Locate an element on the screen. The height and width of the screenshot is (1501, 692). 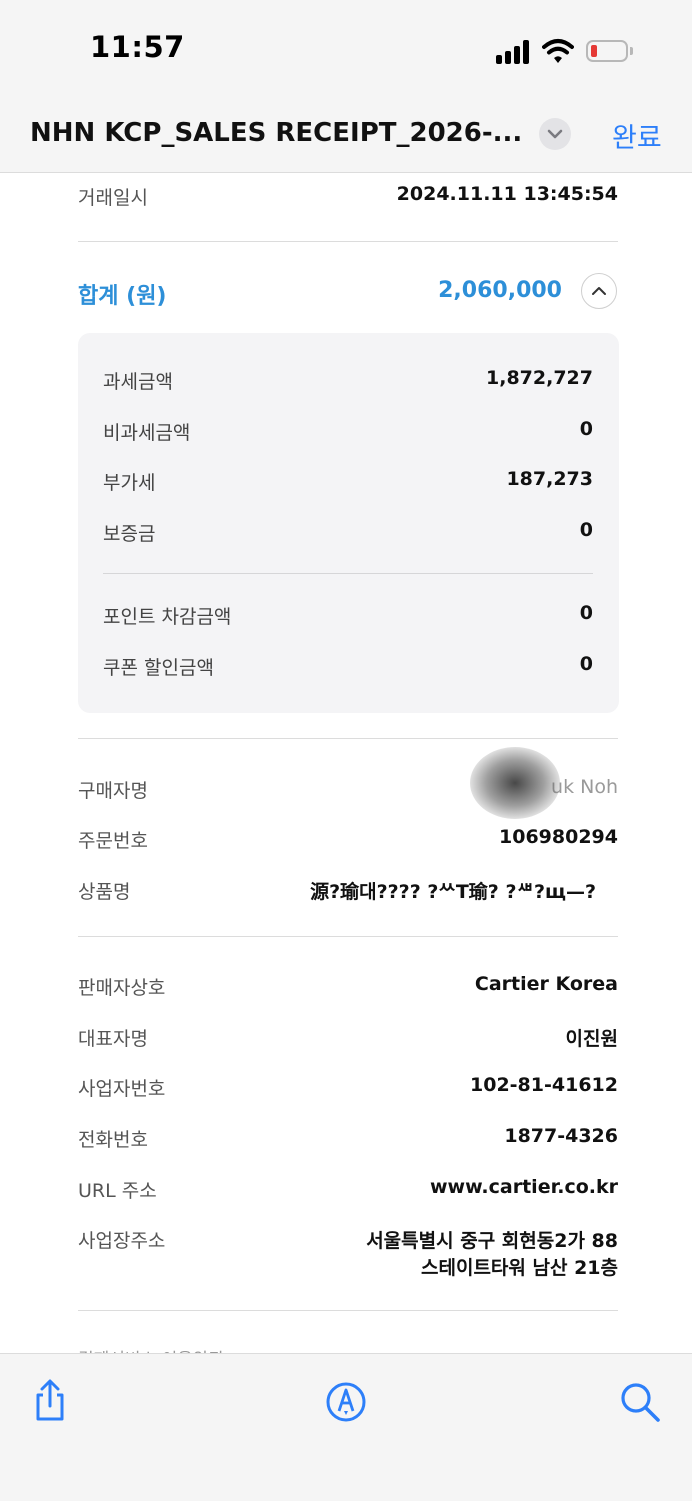
breakdown-row: 포인트 차감금액 0 is located at coordinates (348, 617).